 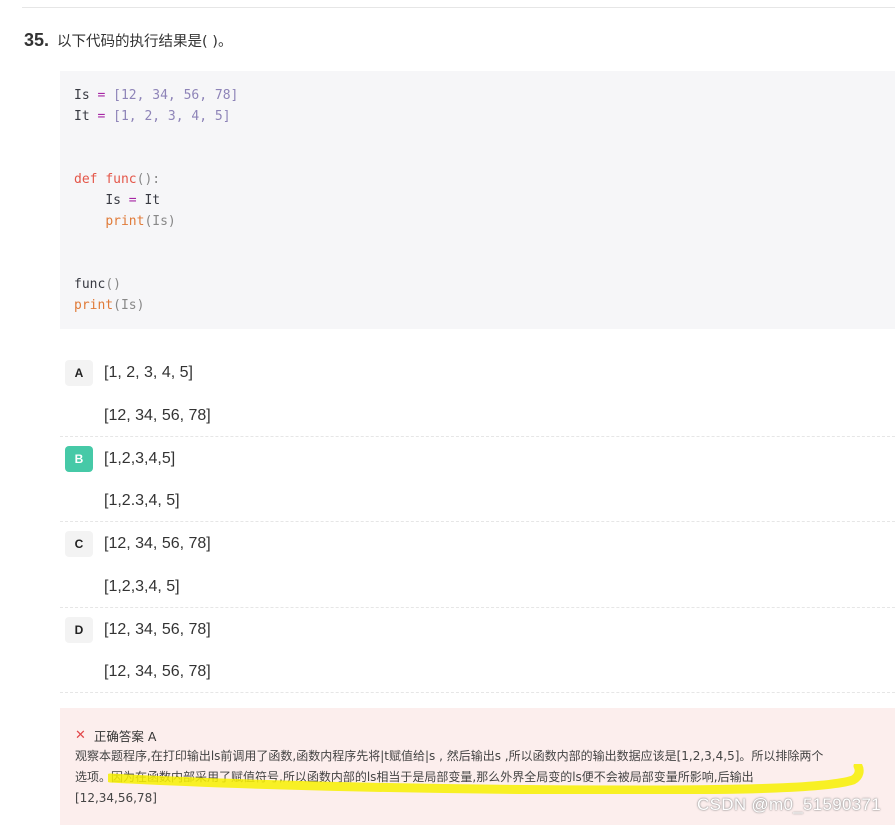 What do you see at coordinates (80, 735) in the screenshot?
I see `close-x-icon: ✕` at bounding box center [80, 735].